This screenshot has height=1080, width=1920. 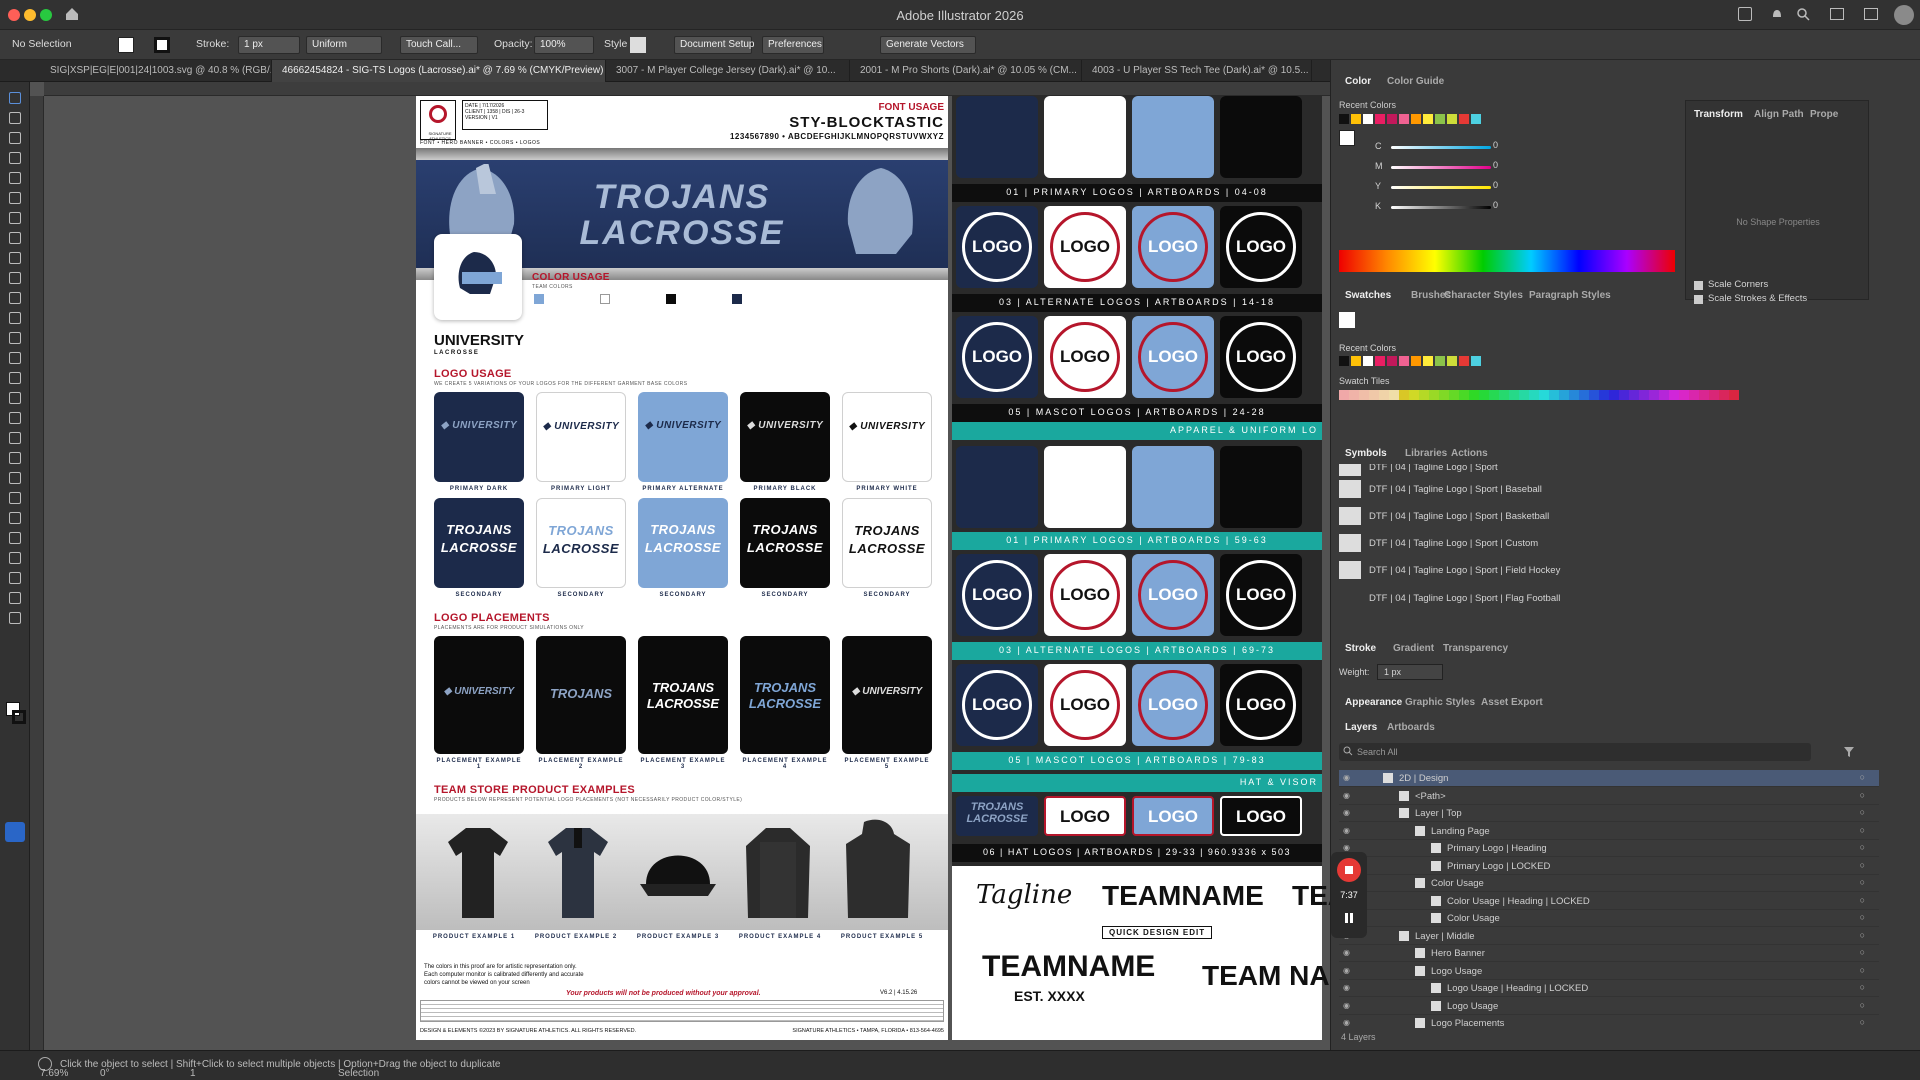 What do you see at coordinates (1495, 185) in the screenshot?
I see `y-value: 0` at bounding box center [1495, 185].